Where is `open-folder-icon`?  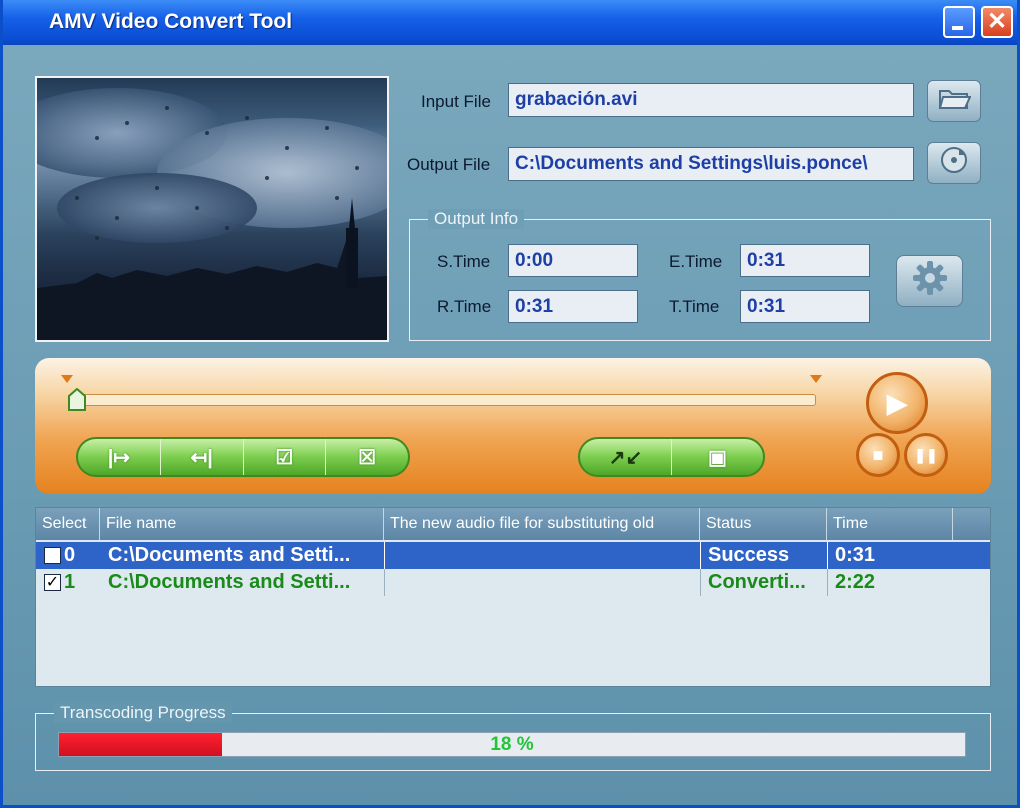 open-folder-icon is located at coordinates (954, 101).